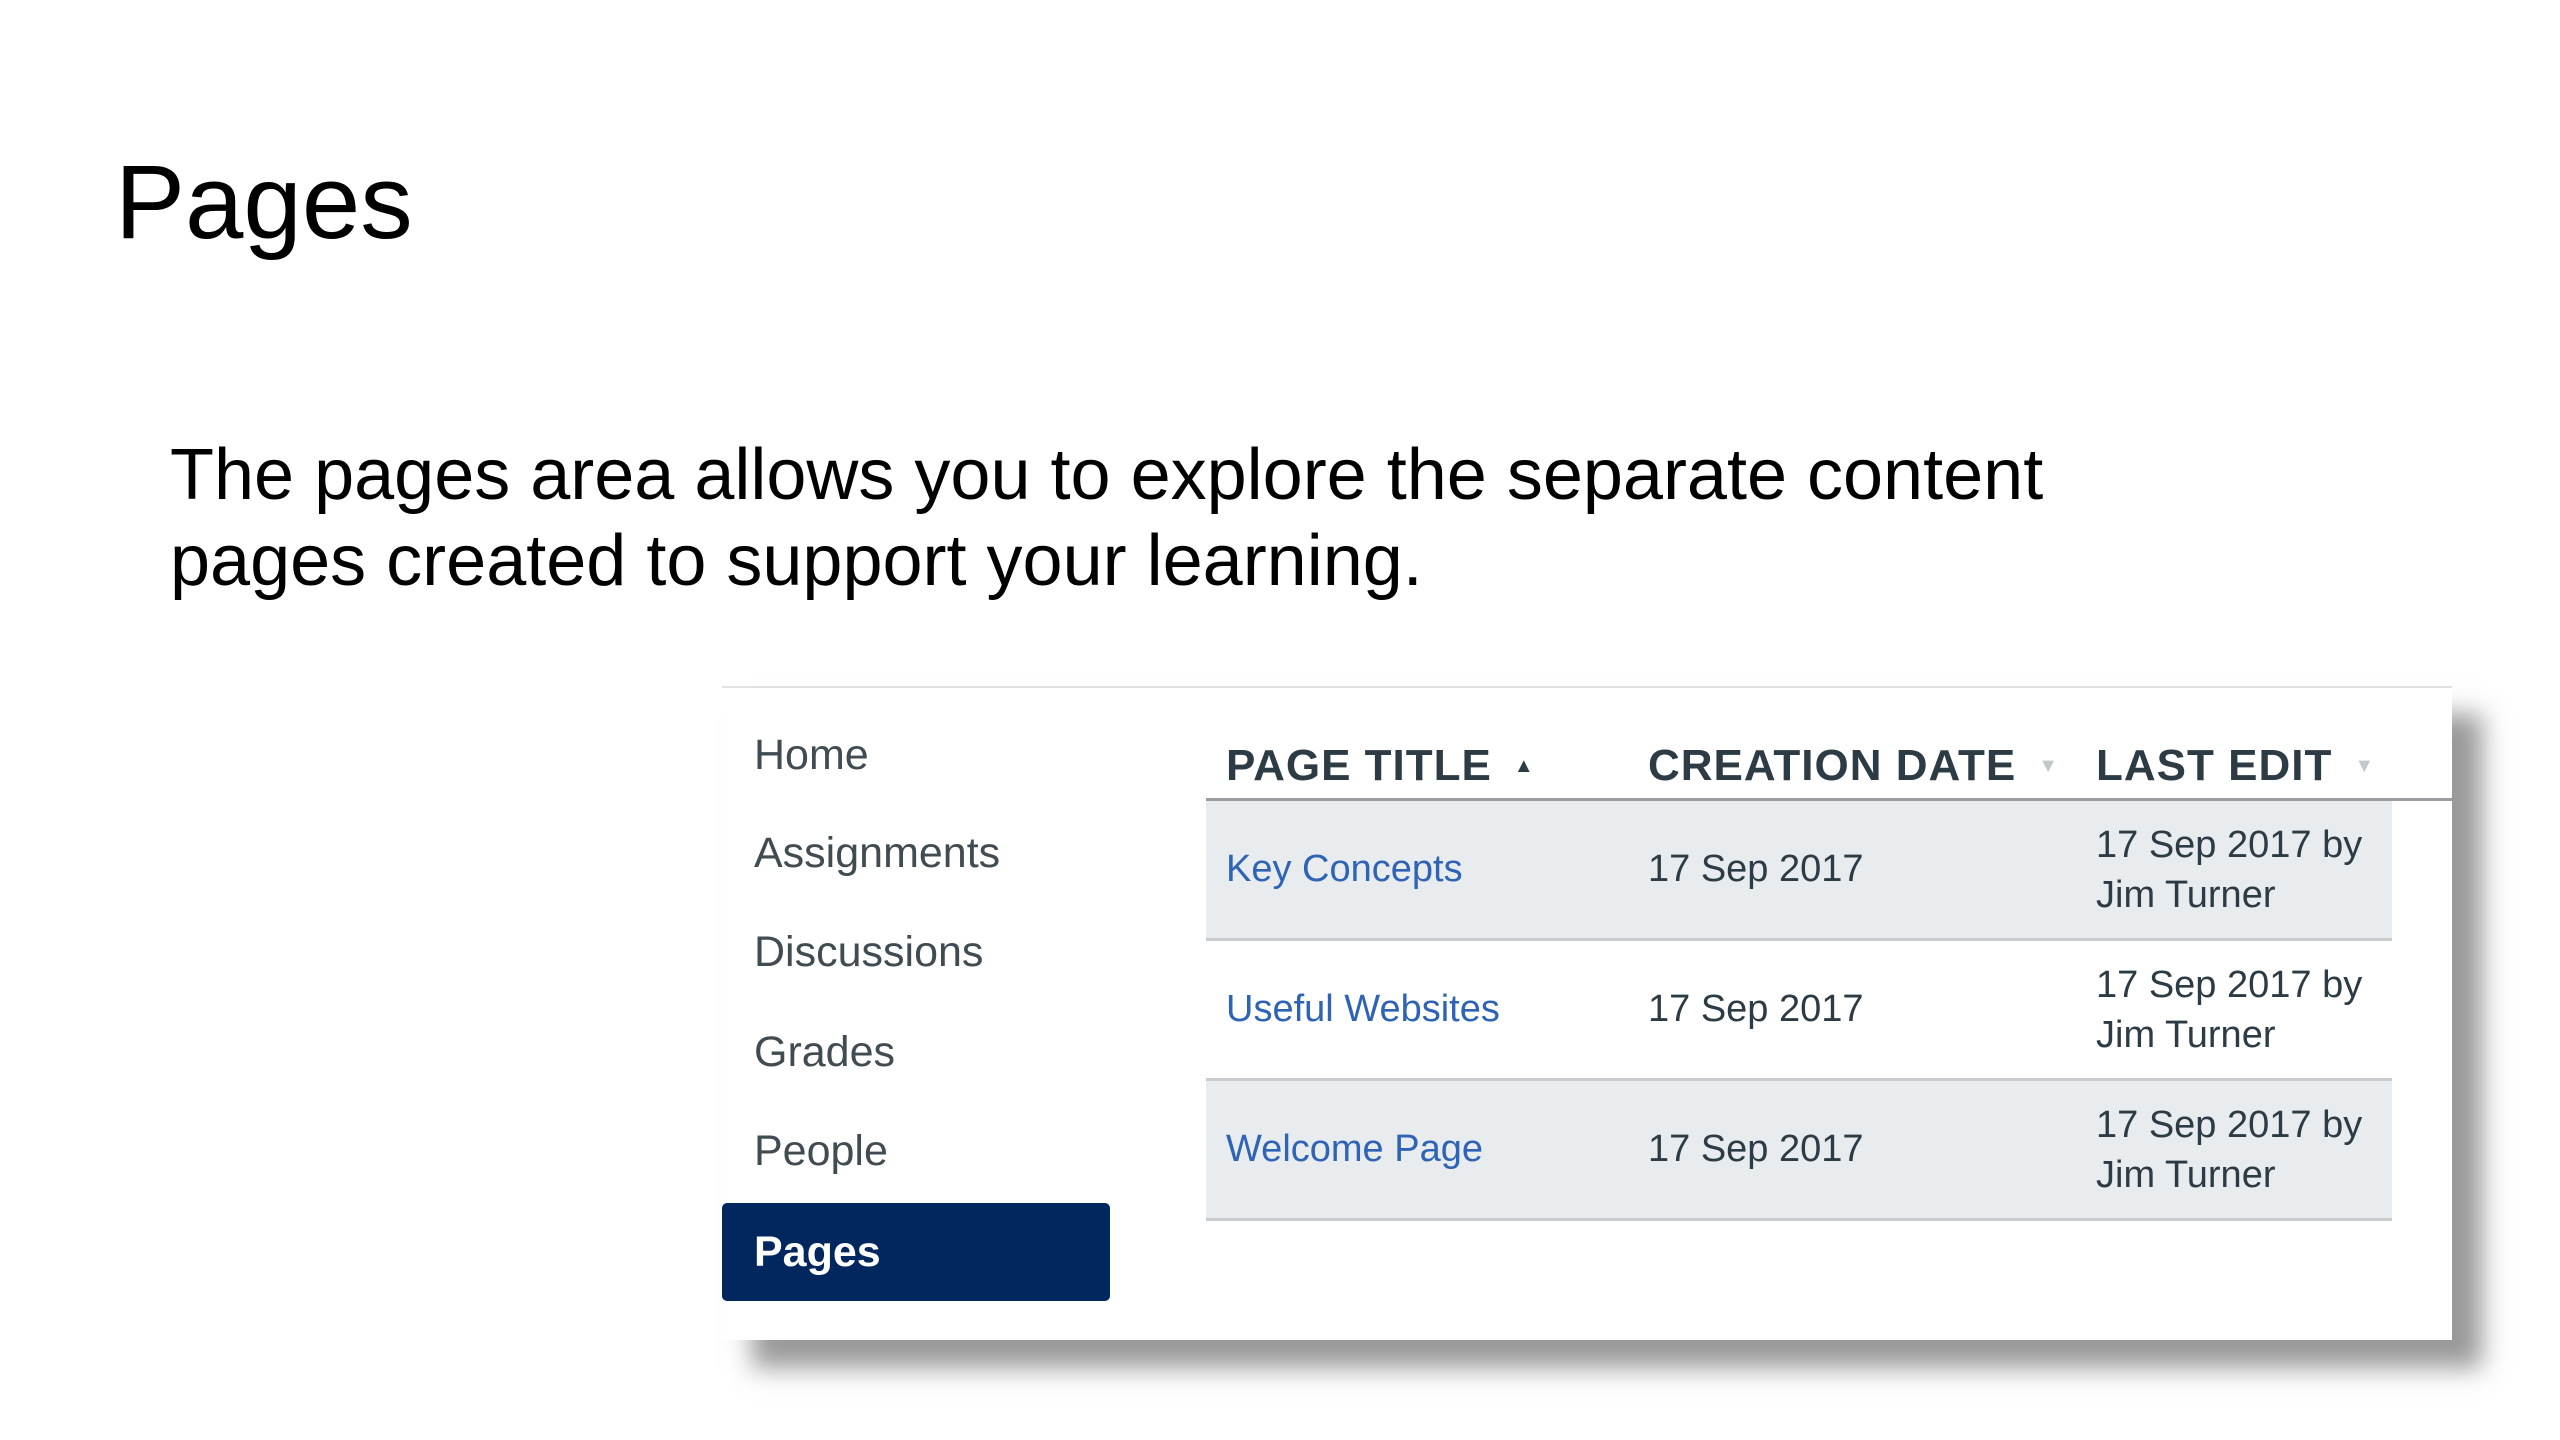 This screenshot has width=2560, height=1440. Describe the element at coordinates (796, 561) in the screenshot. I see `slide-body-line: pages created to support your learning.` at that location.